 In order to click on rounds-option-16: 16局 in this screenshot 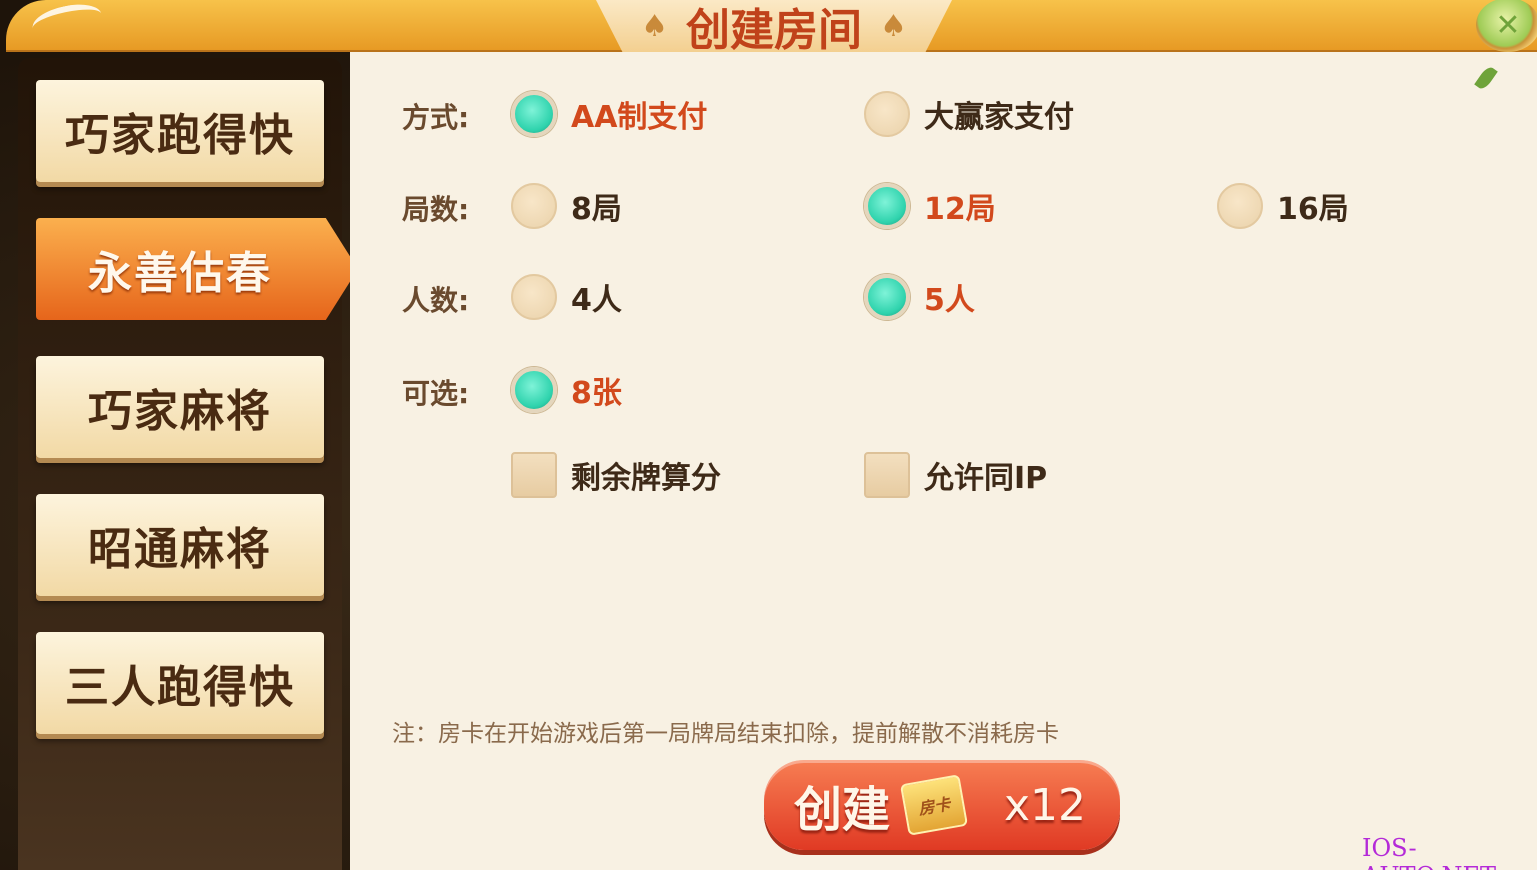, I will do `click(1283, 206)`.